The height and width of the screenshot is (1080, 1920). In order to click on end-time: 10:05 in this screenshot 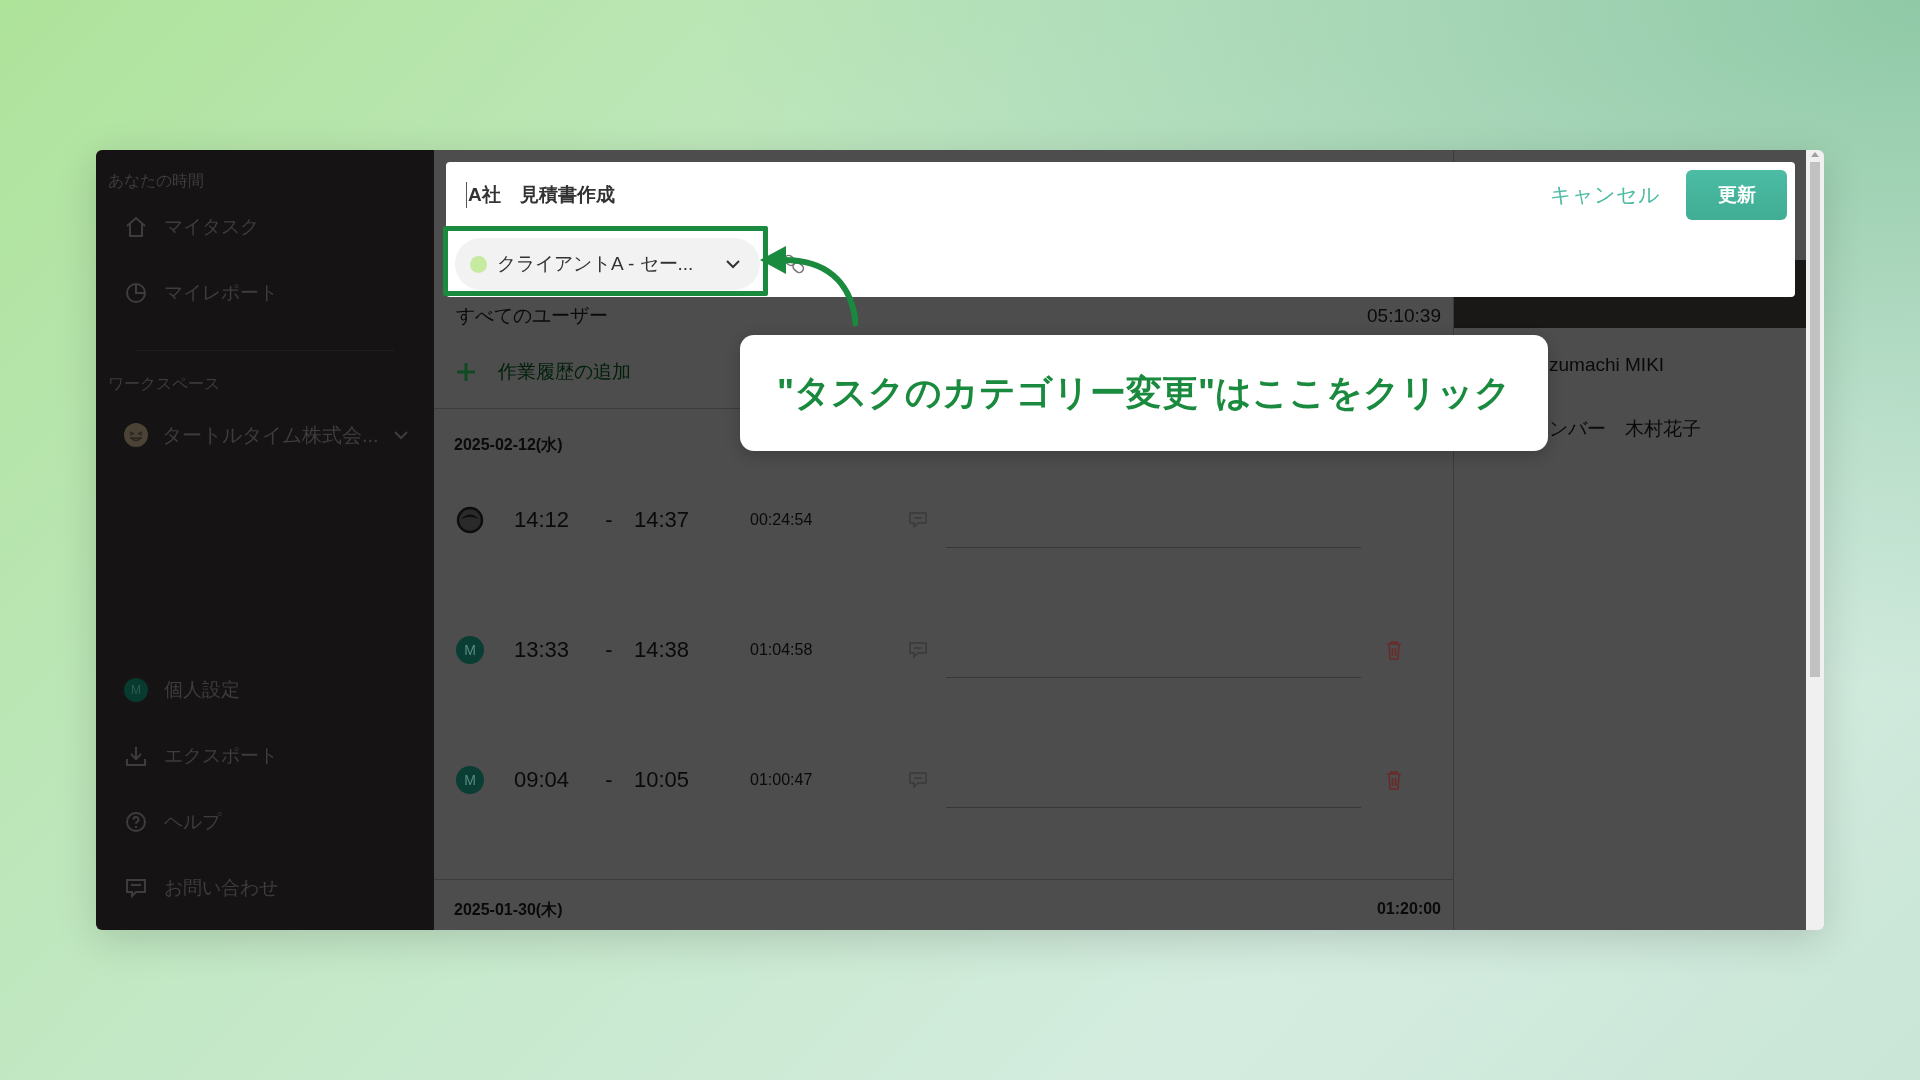, I will do `click(664, 780)`.